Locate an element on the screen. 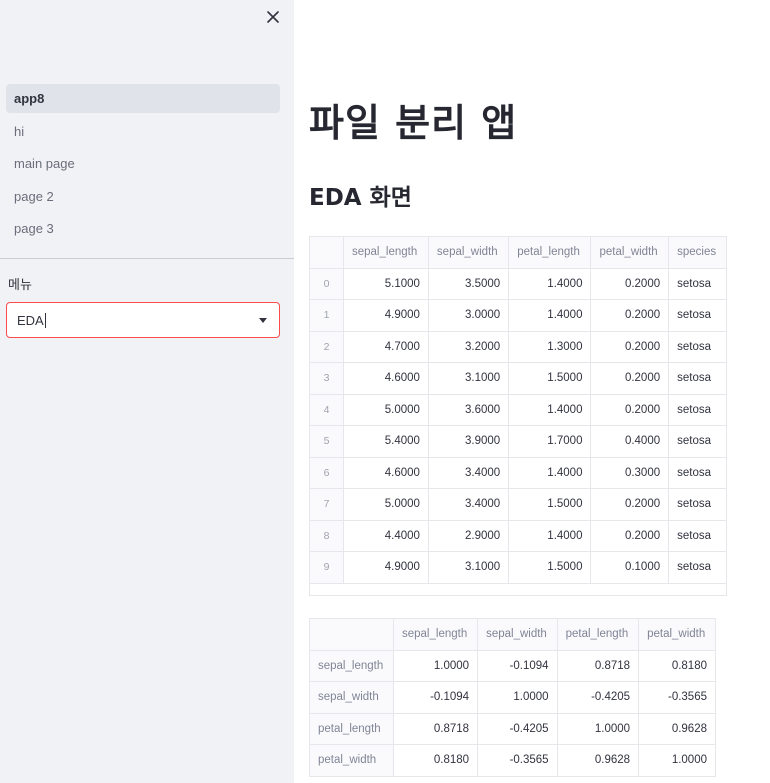 This screenshot has width=770, height=783. table-cell: 0.4000 is located at coordinates (630, 441).